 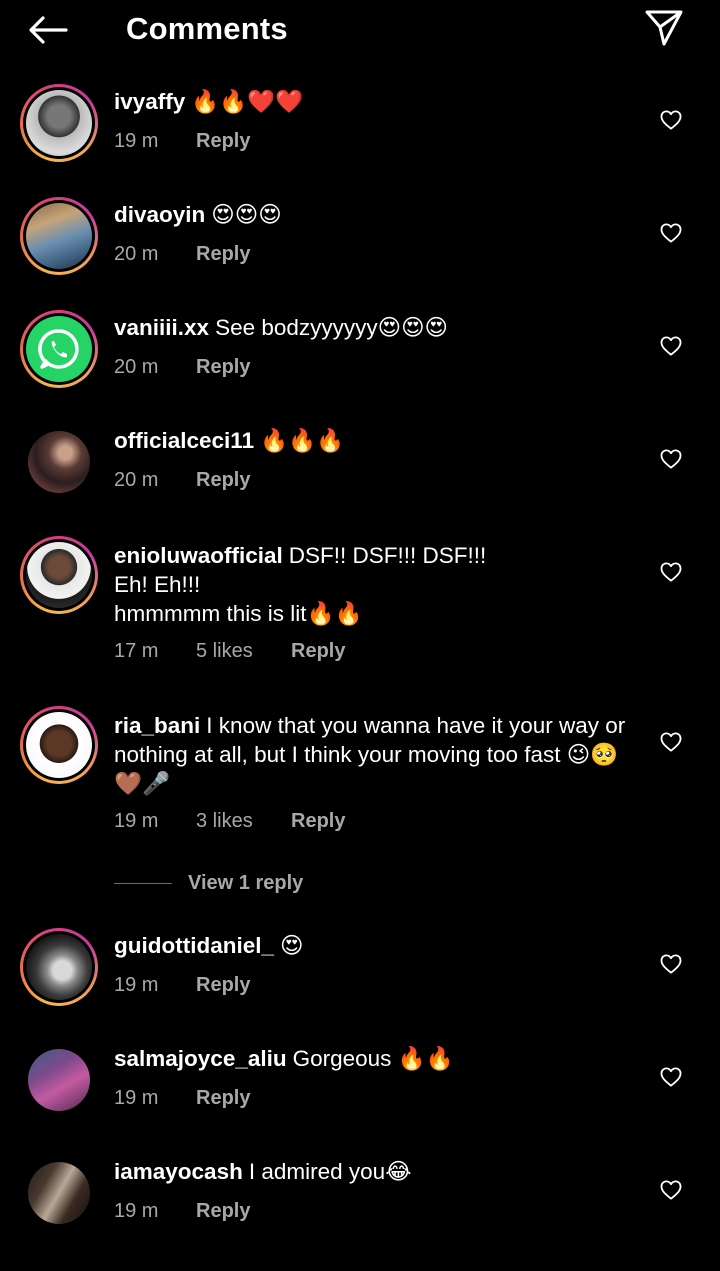 What do you see at coordinates (157, 725) in the screenshot?
I see `comment-username: ria_bani` at bounding box center [157, 725].